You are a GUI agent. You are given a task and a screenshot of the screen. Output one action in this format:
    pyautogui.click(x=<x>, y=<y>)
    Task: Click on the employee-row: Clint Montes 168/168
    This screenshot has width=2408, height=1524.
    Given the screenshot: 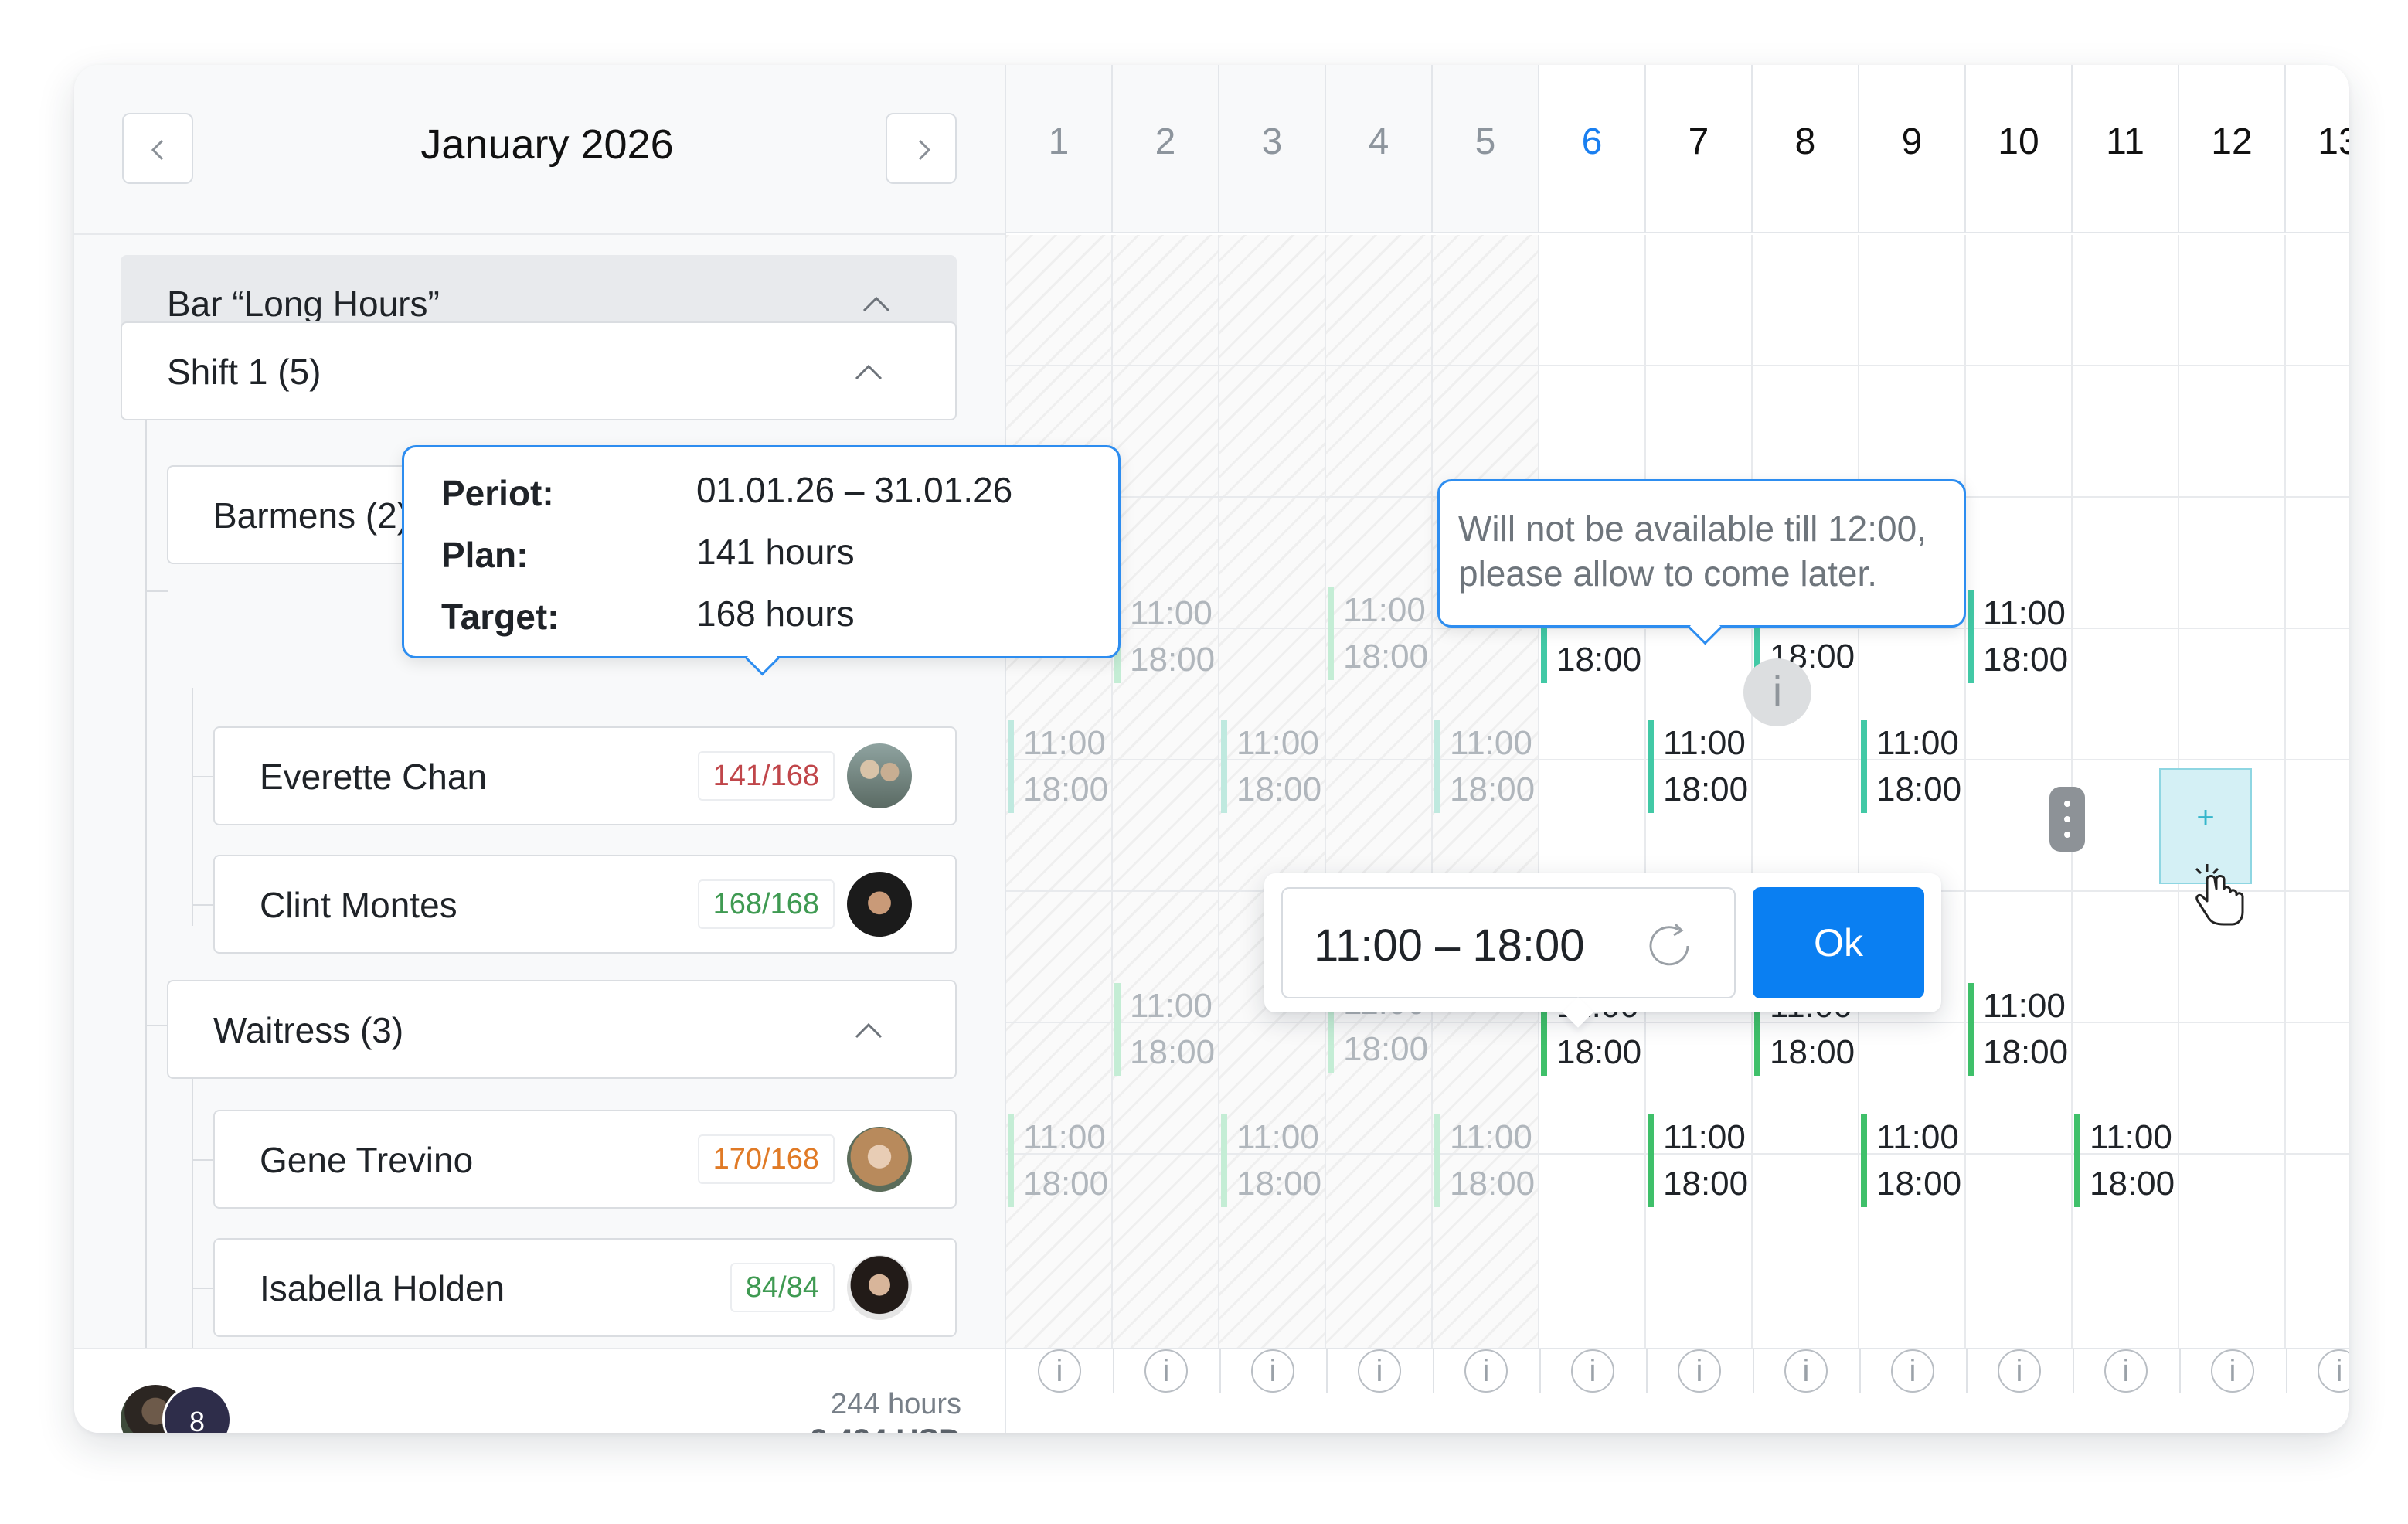 What is the action you would take?
    pyautogui.click(x=585, y=904)
    